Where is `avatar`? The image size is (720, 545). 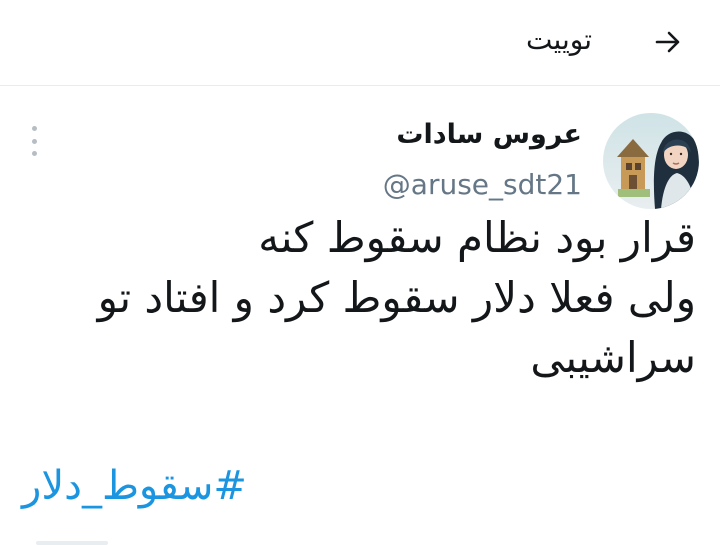
avatar is located at coordinates (651, 161).